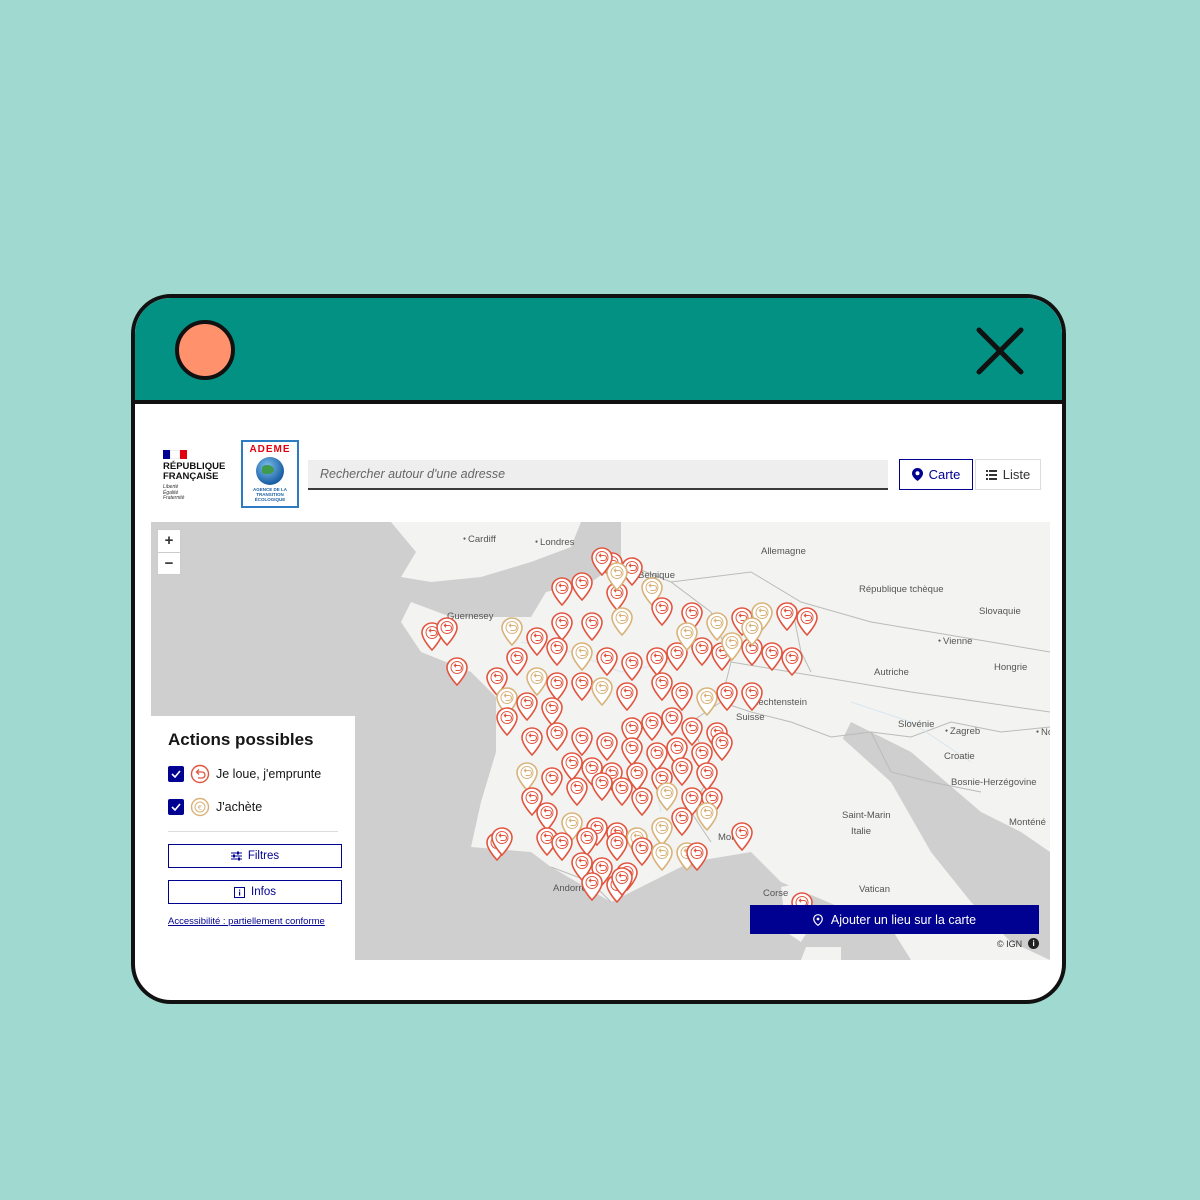 The width and height of the screenshot is (1200, 1200). What do you see at coordinates (598, 475) in the screenshot?
I see `address-search-input: Rechercher autour d'une adresse` at bounding box center [598, 475].